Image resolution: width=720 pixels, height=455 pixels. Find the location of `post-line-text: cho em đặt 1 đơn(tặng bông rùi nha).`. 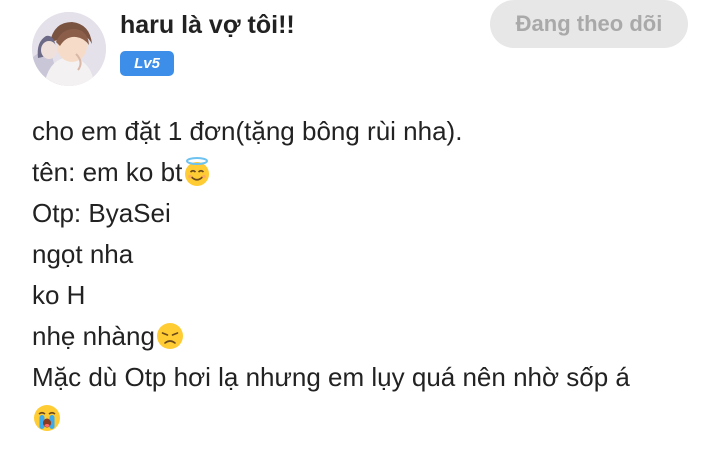

post-line-text: cho em đặt 1 đơn(tặng bông rùi nha). is located at coordinates (247, 131).